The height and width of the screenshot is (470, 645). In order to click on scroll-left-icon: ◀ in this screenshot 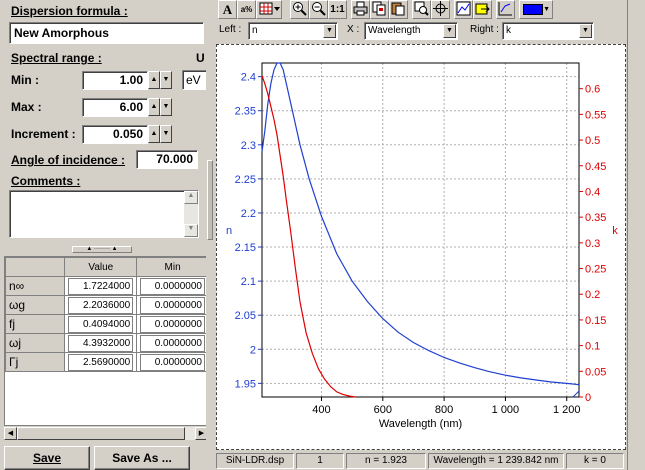, I will do `click(10, 433)`.